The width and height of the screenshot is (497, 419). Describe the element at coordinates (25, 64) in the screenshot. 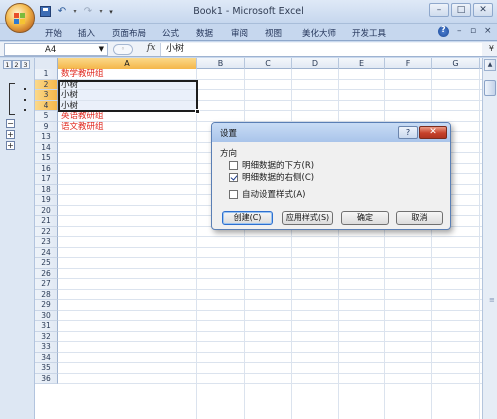

I see `outline-level-3-button: 3` at that location.